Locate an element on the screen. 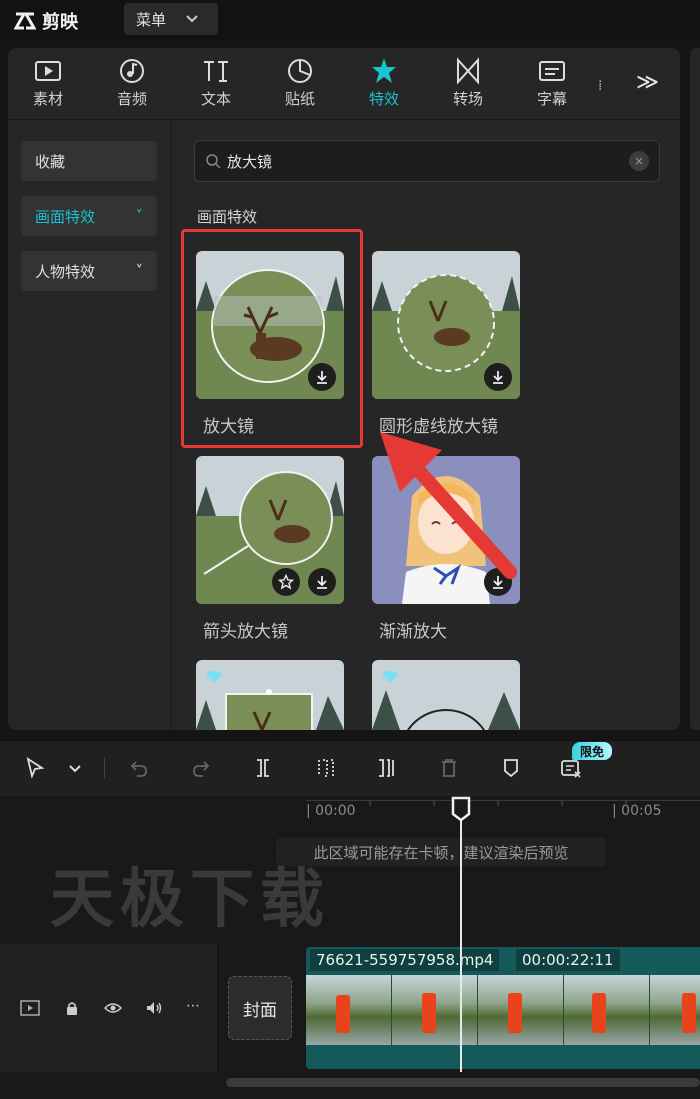 The width and height of the screenshot is (700, 1099). search-icon is located at coordinates (213, 161).